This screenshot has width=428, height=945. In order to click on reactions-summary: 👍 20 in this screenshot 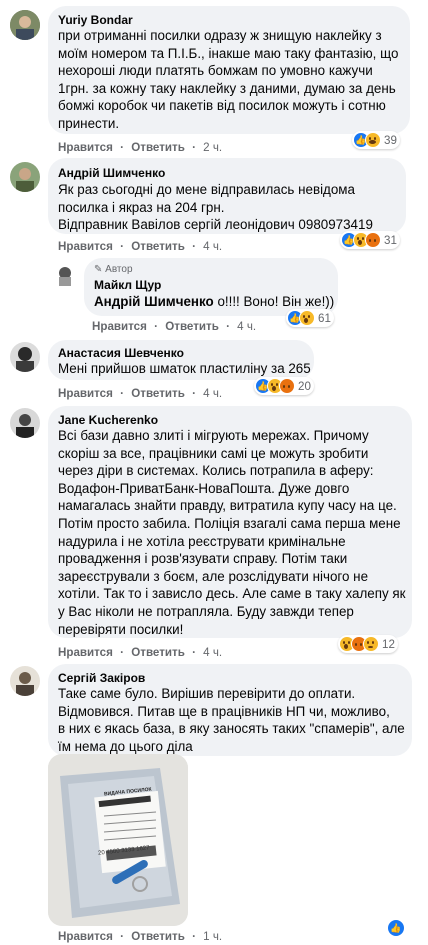, I will do `click(284, 386)`.